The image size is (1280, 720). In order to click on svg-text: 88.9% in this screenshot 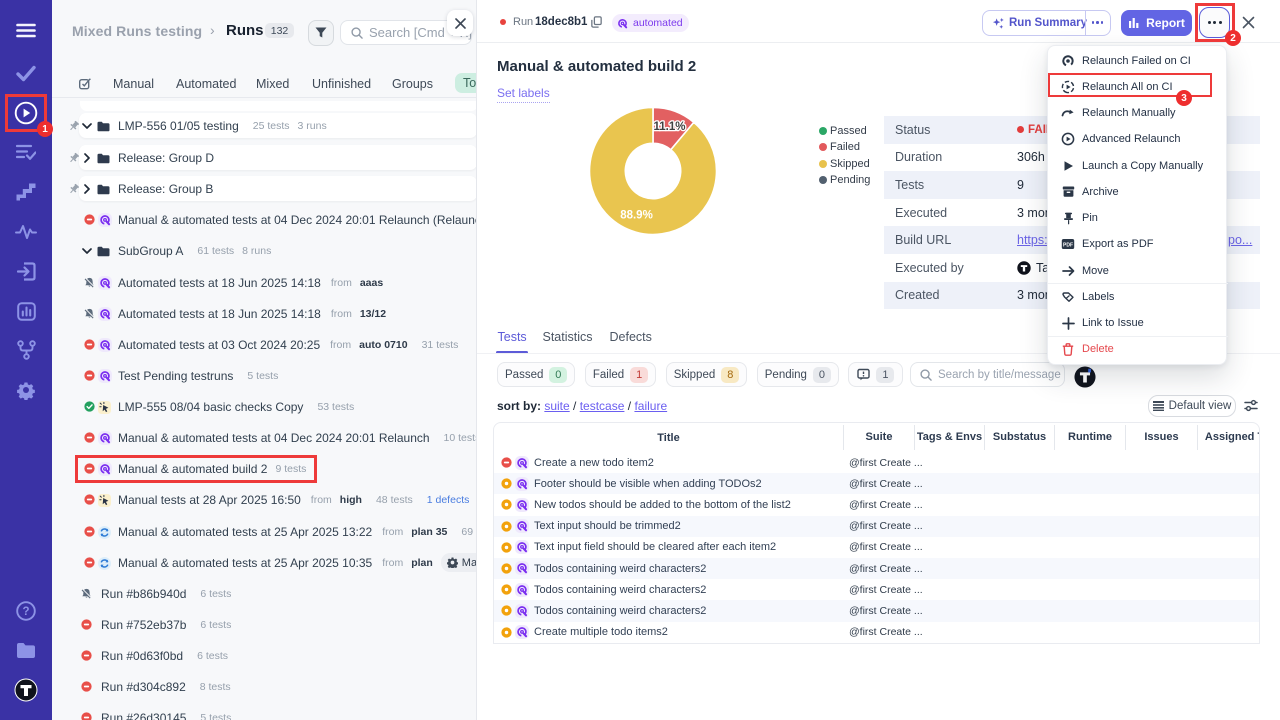, I will do `click(636, 216)`.